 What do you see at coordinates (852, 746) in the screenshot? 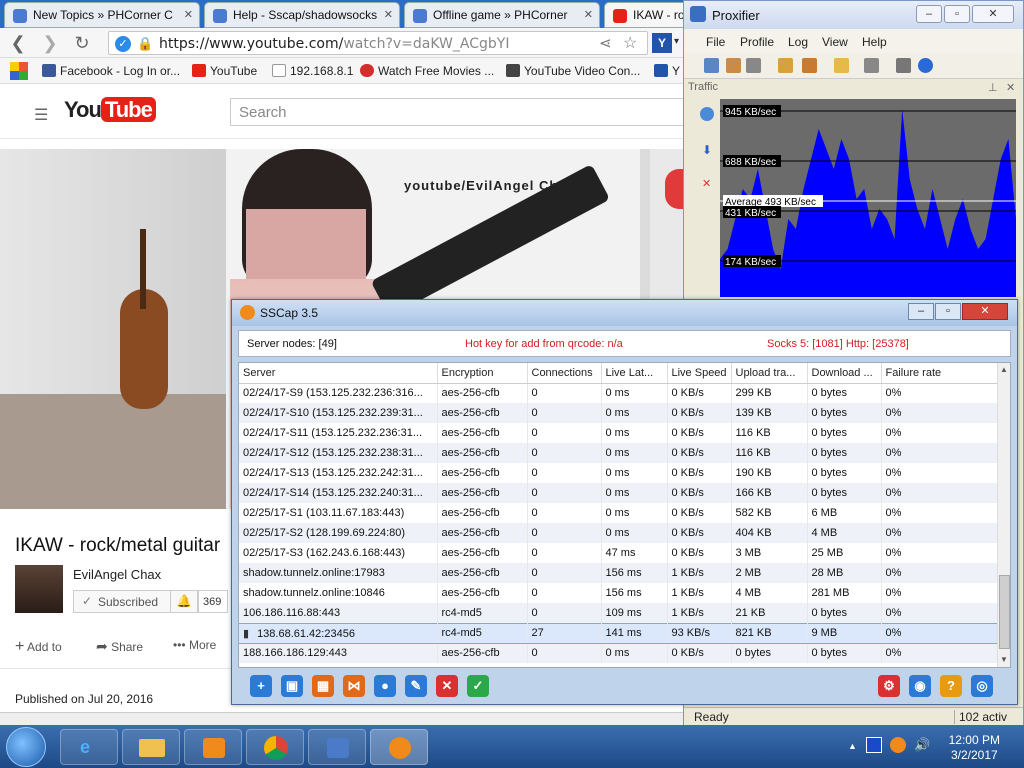
I see `show-hidden-icons: ▲` at bounding box center [852, 746].